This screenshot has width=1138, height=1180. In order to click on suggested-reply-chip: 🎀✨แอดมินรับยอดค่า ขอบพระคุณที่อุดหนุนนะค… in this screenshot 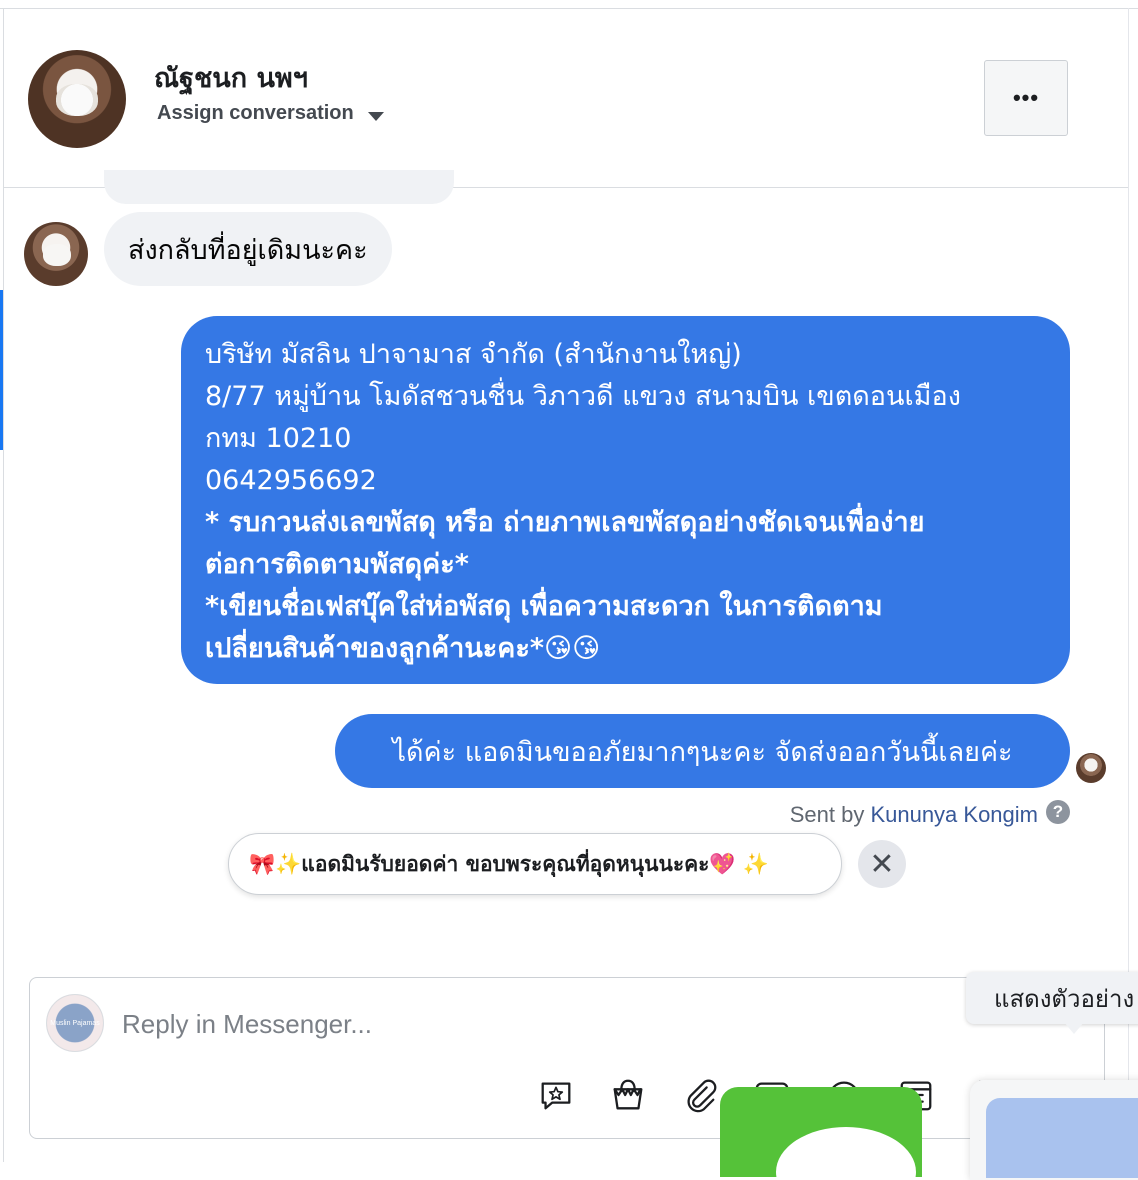, I will do `click(535, 864)`.